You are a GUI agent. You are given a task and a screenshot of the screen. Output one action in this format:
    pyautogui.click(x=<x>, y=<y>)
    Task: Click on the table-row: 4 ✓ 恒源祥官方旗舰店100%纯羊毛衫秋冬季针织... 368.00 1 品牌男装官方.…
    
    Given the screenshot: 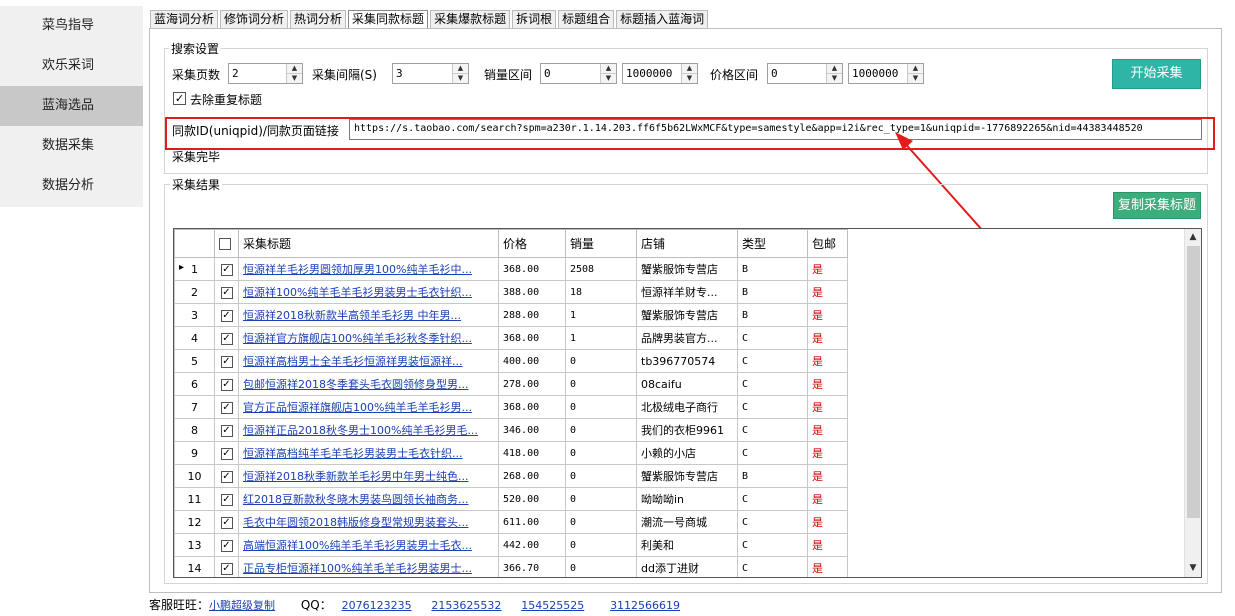 What is the action you would take?
    pyautogui.click(x=511, y=338)
    